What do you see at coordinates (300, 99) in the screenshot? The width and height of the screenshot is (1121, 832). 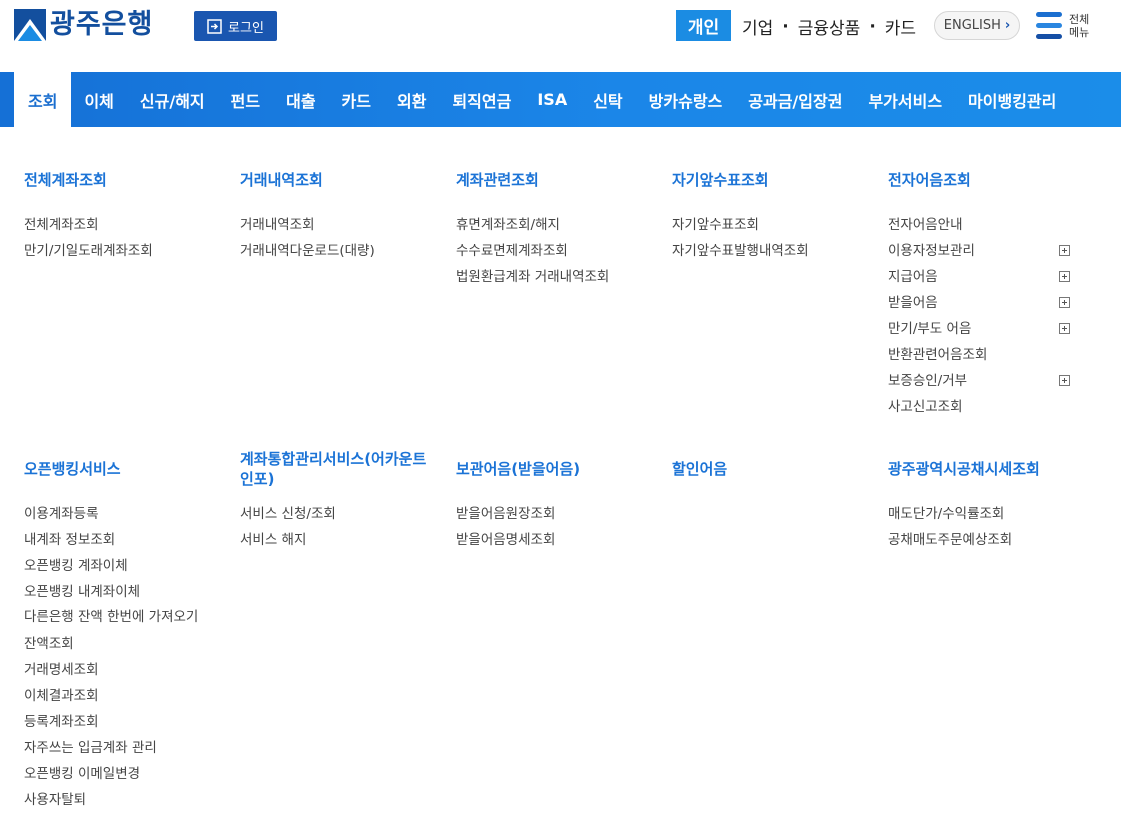 I see `nav-item-loan: 대출` at bounding box center [300, 99].